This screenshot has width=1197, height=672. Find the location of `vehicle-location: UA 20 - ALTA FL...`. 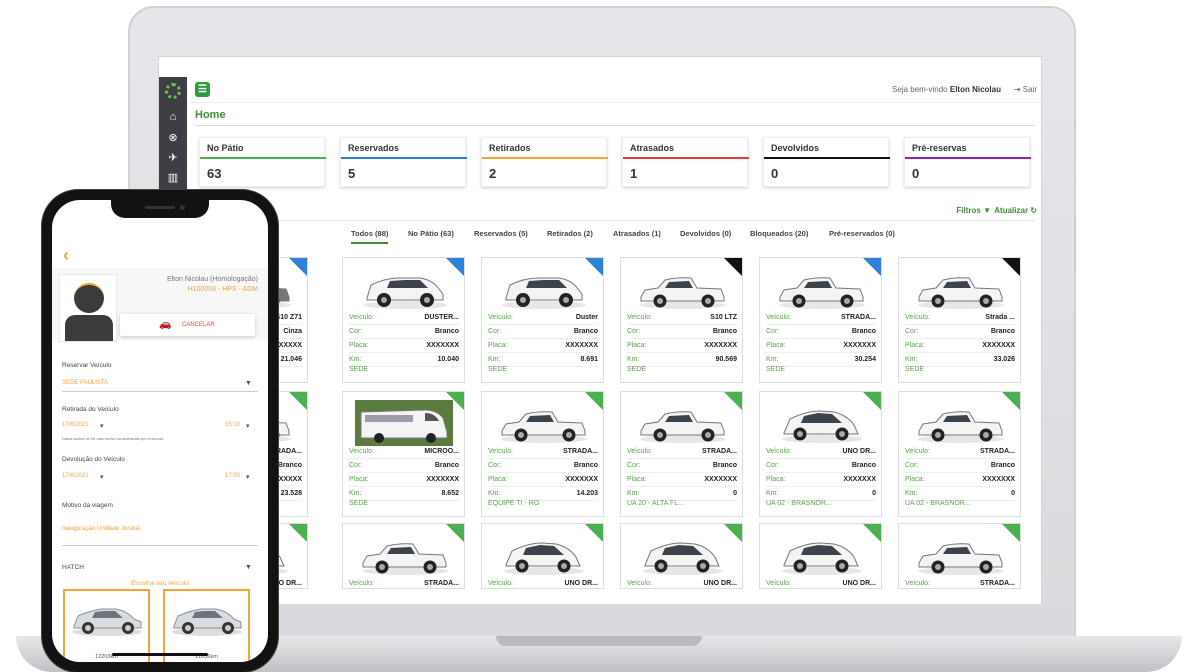

vehicle-location: UA 20 - ALTA FL... is located at coordinates (655, 503).